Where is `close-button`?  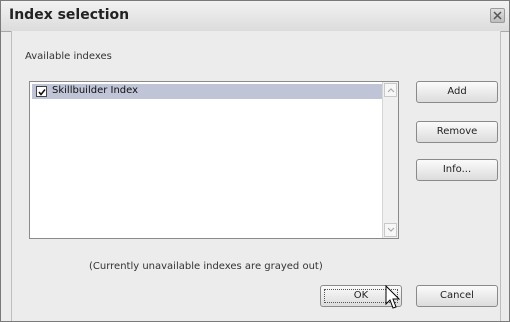 close-button is located at coordinates (497, 15).